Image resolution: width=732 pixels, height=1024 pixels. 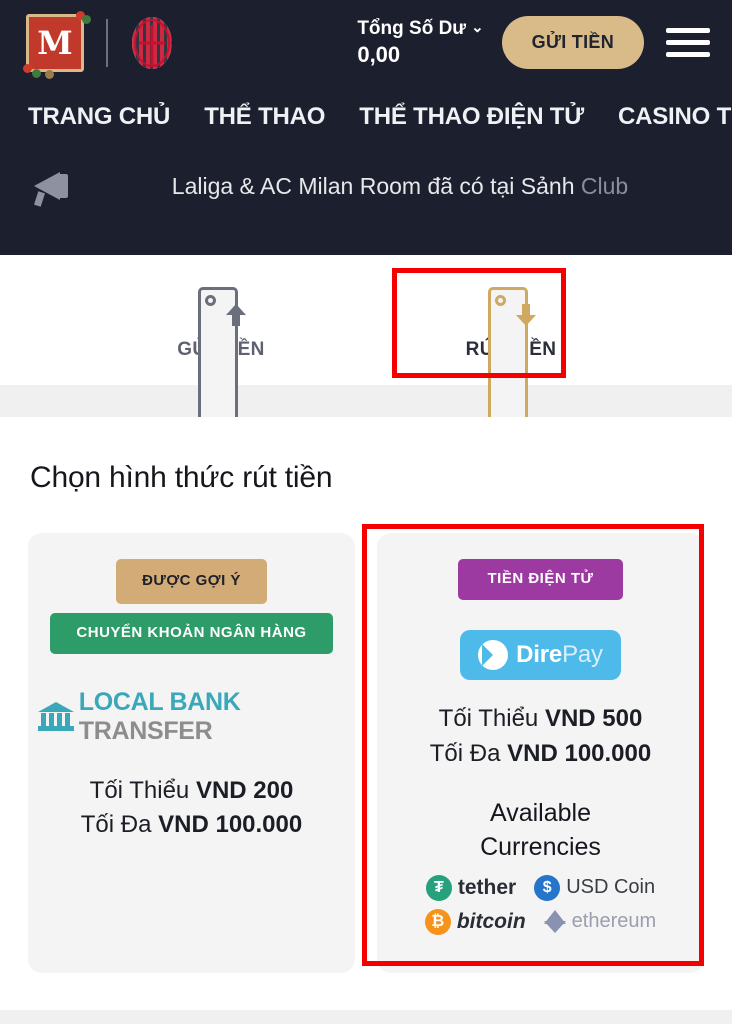 What do you see at coordinates (540, 921) in the screenshot?
I see `currency-row: ₿ bitcoin ethereum` at bounding box center [540, 921].